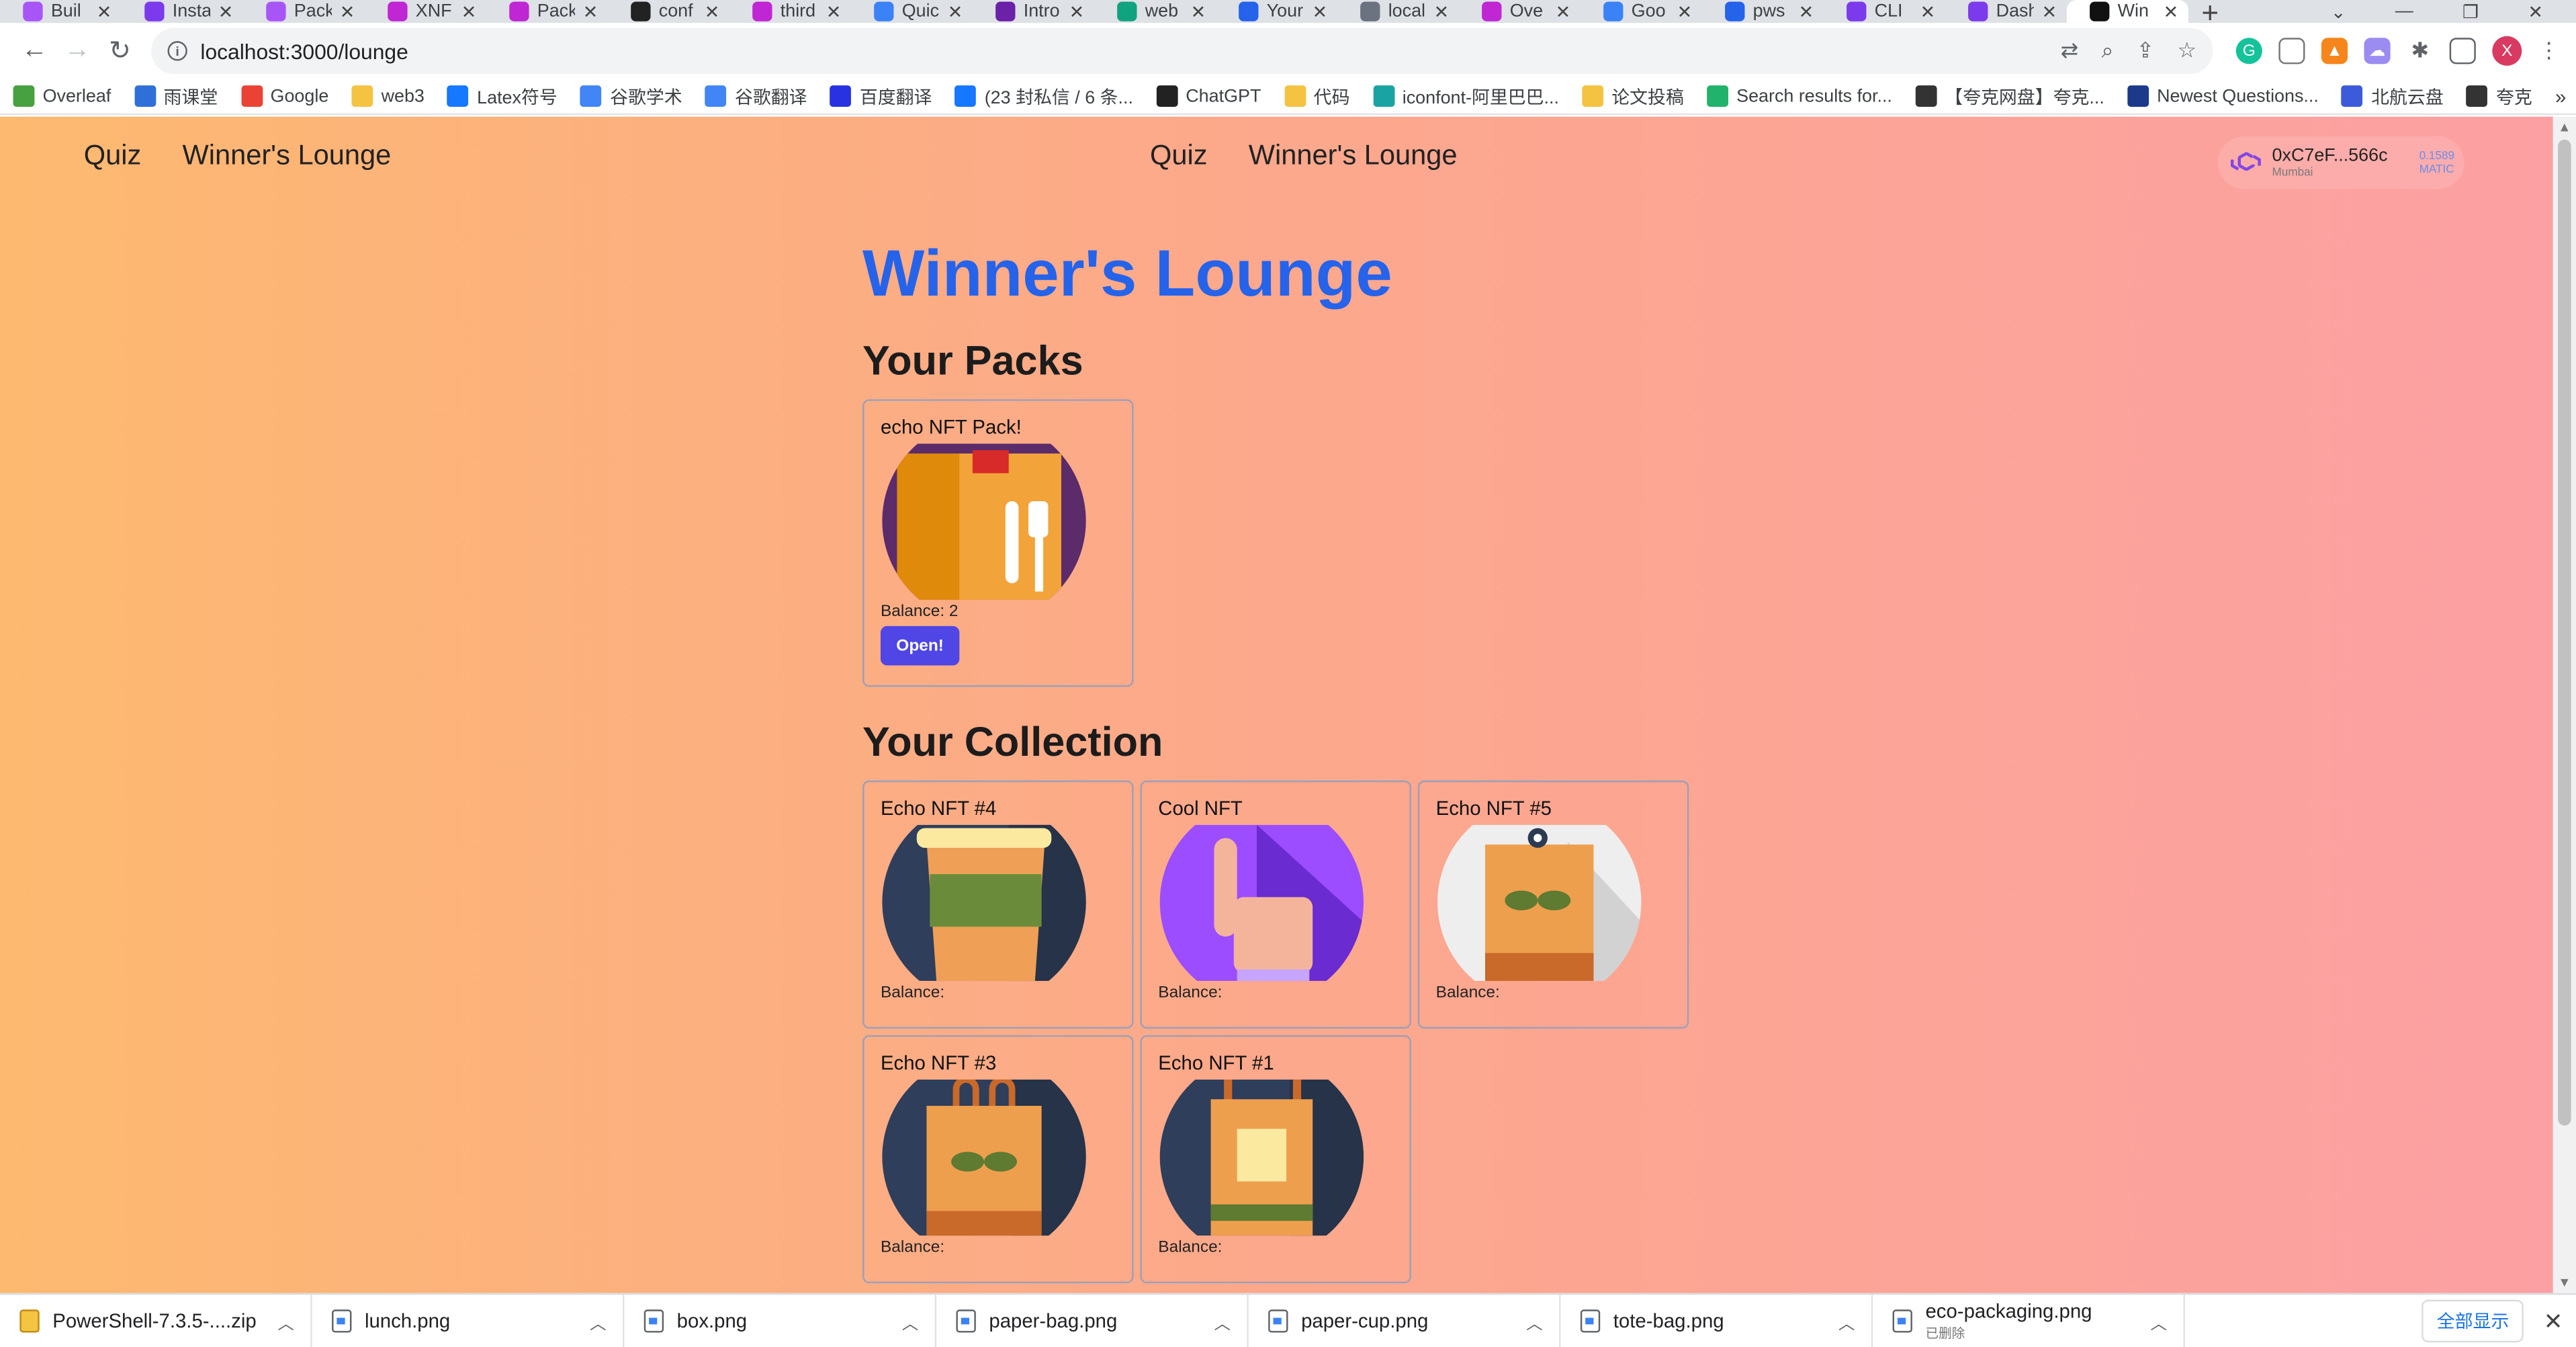 The width and height of the screenshot is (2576, 1347). I want to click on scroll-up-arrow-icon: ▲, so click(2565, 127).